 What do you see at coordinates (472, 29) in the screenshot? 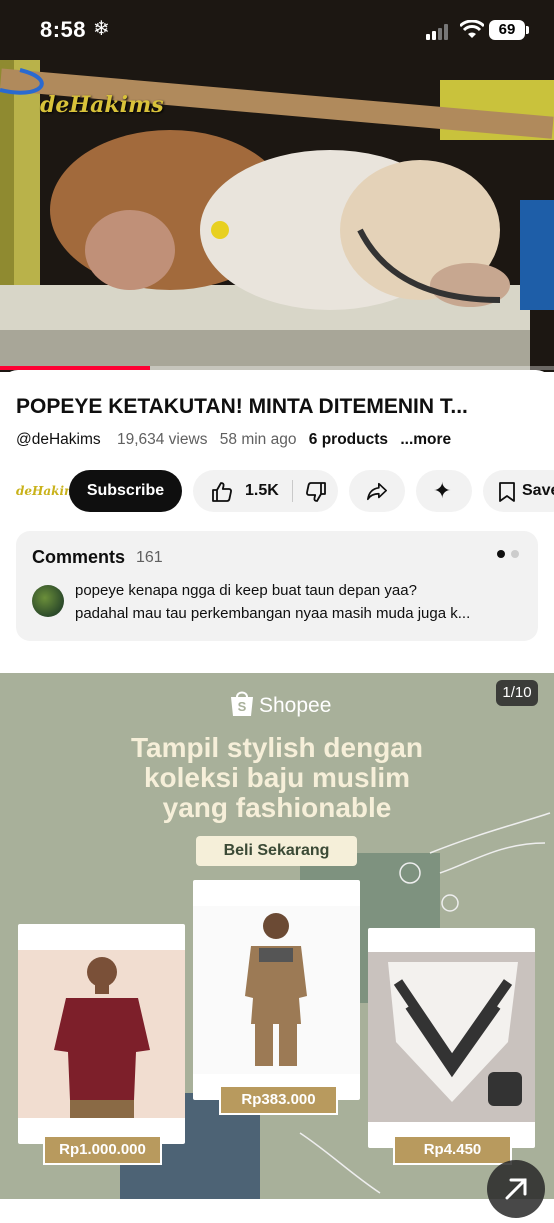
I see `wifi-icon` at bounding box center [472, 29].